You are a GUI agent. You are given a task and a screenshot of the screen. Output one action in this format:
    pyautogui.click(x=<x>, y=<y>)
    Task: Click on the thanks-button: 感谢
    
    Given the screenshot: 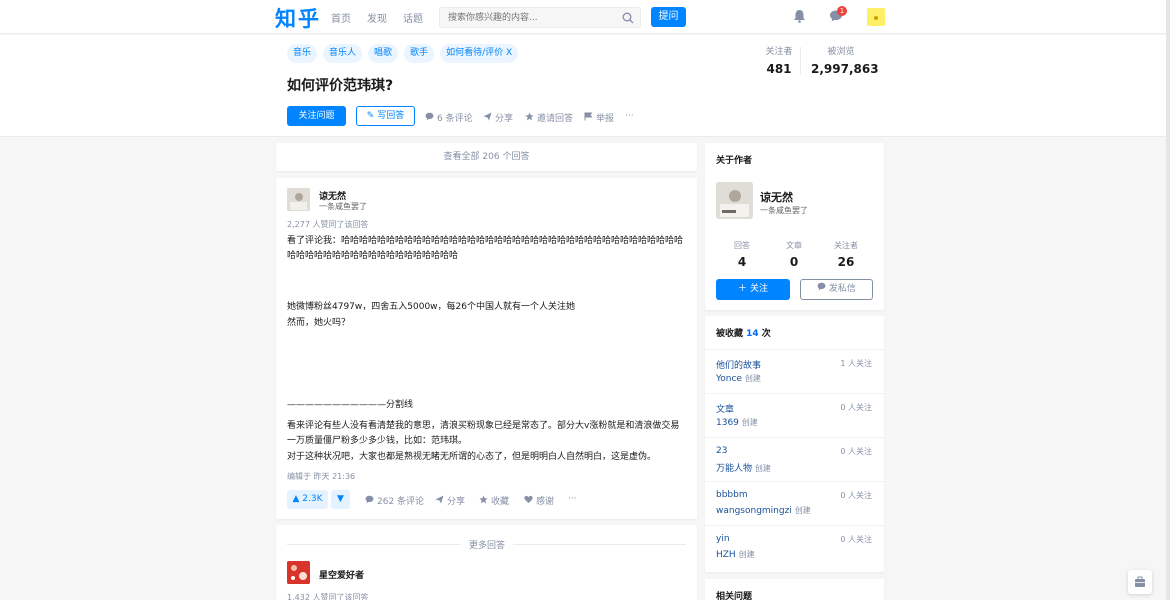 What is the action you would take?
    pyautogui.click(x=539, y=500)
    